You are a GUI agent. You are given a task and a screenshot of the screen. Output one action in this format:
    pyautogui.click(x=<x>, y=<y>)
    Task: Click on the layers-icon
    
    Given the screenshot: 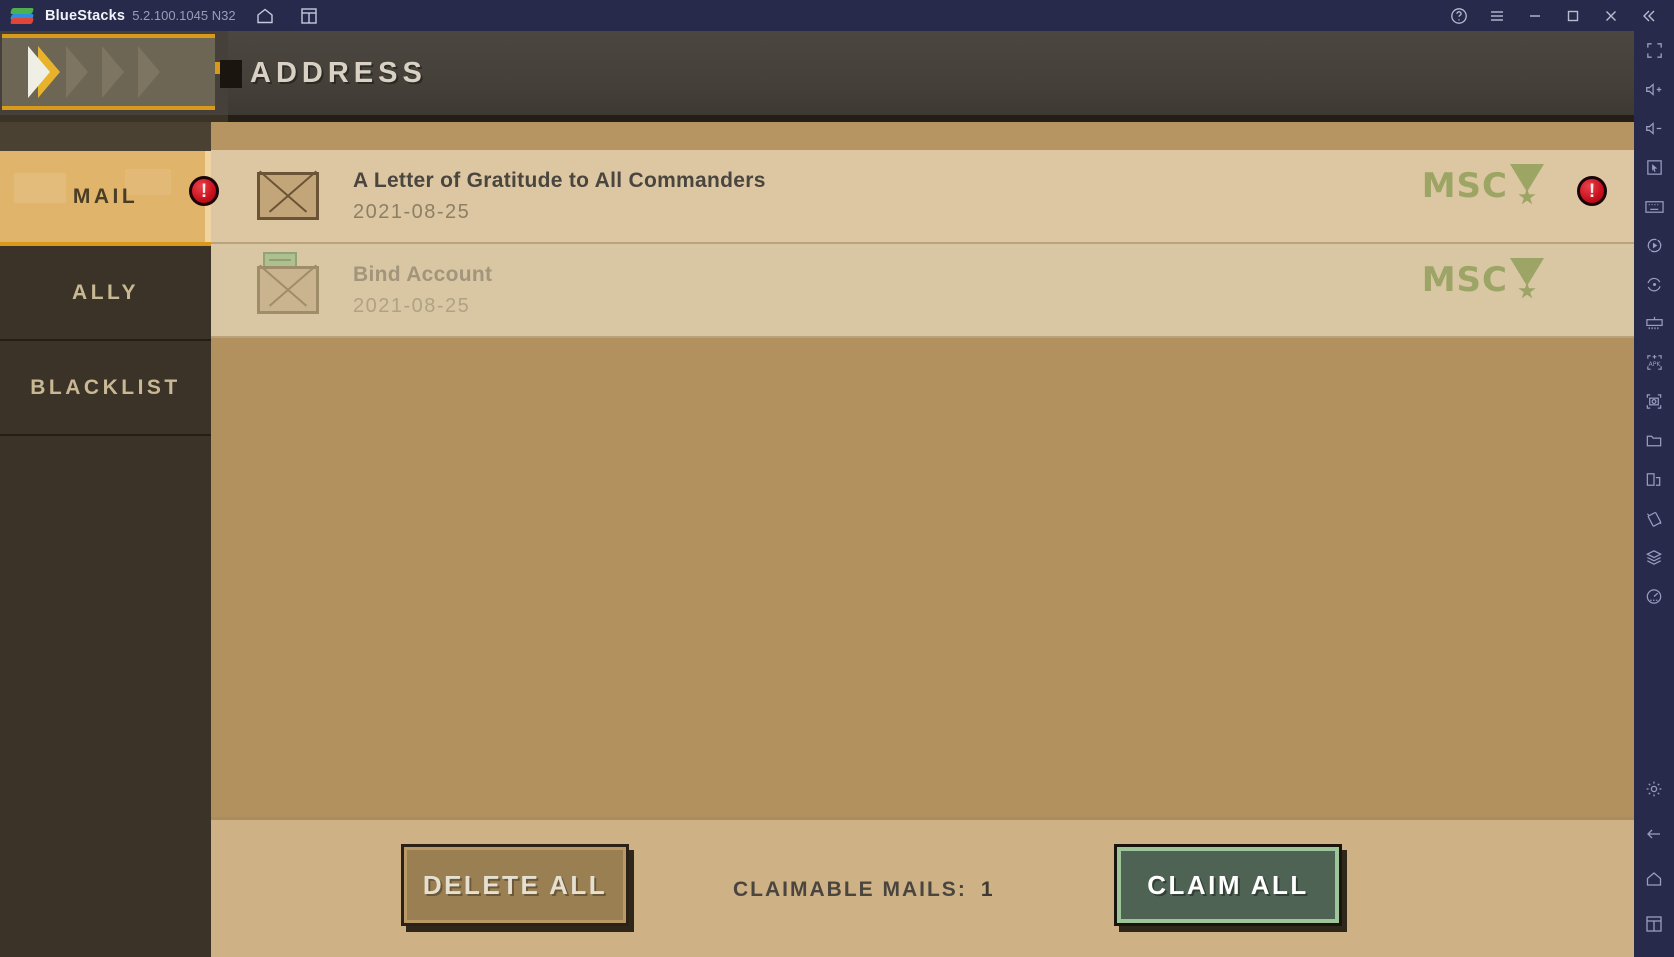 What is the action you would take?
    pyautogui.click(x=1654, y=557)
    